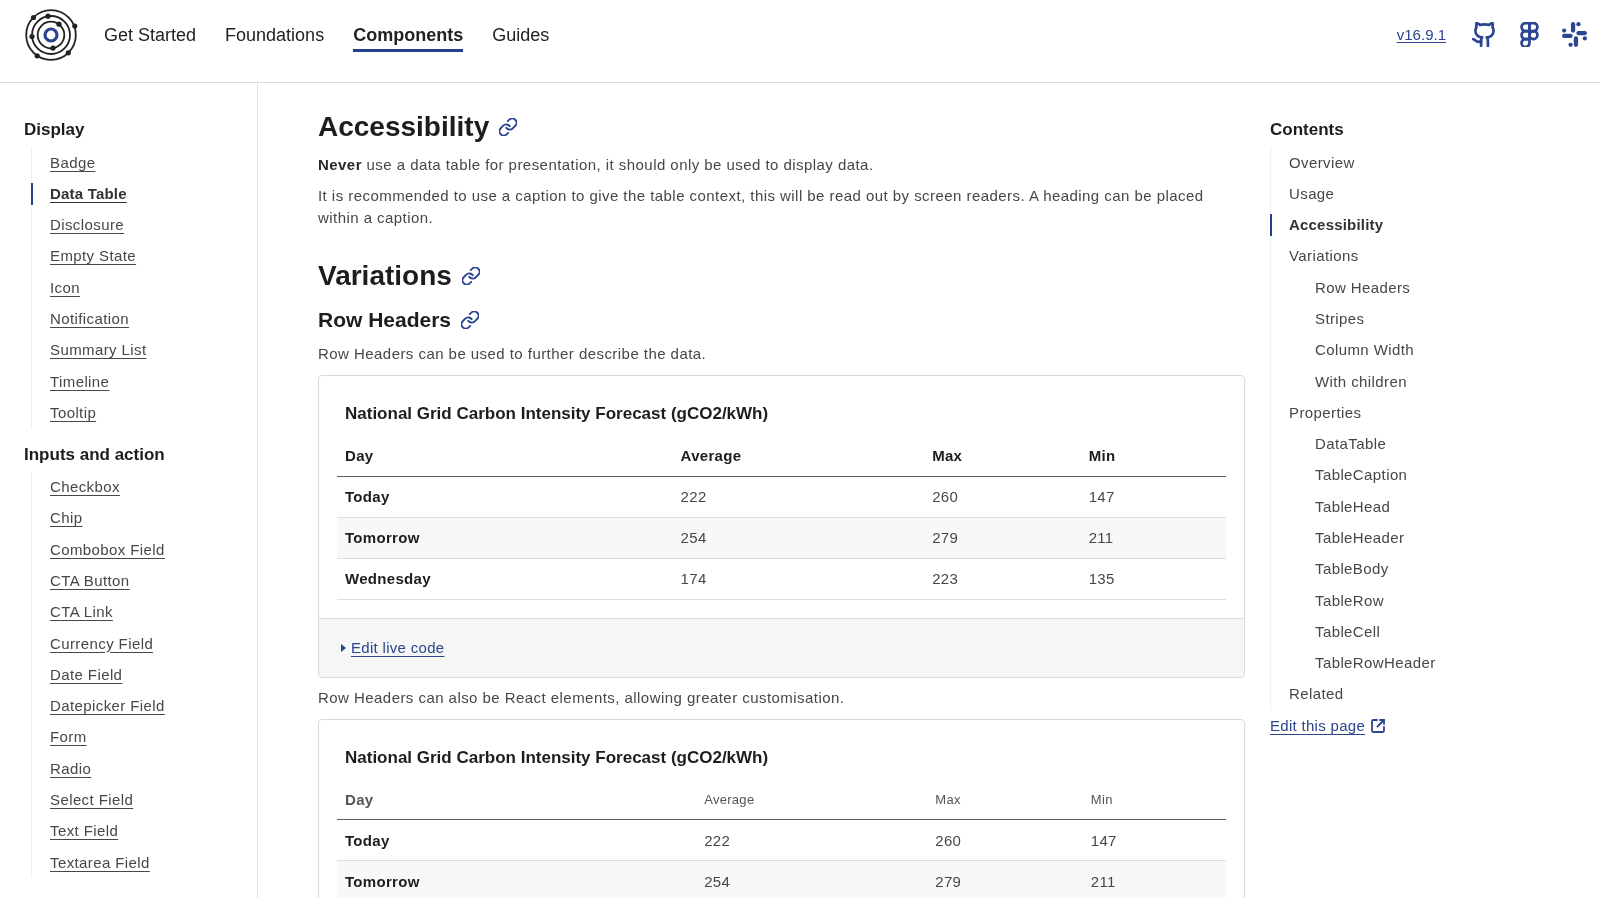  Describe the element at coordinates (1366, 663) in the screenshot. I see `contents-link: TableRowHeader` at that location.